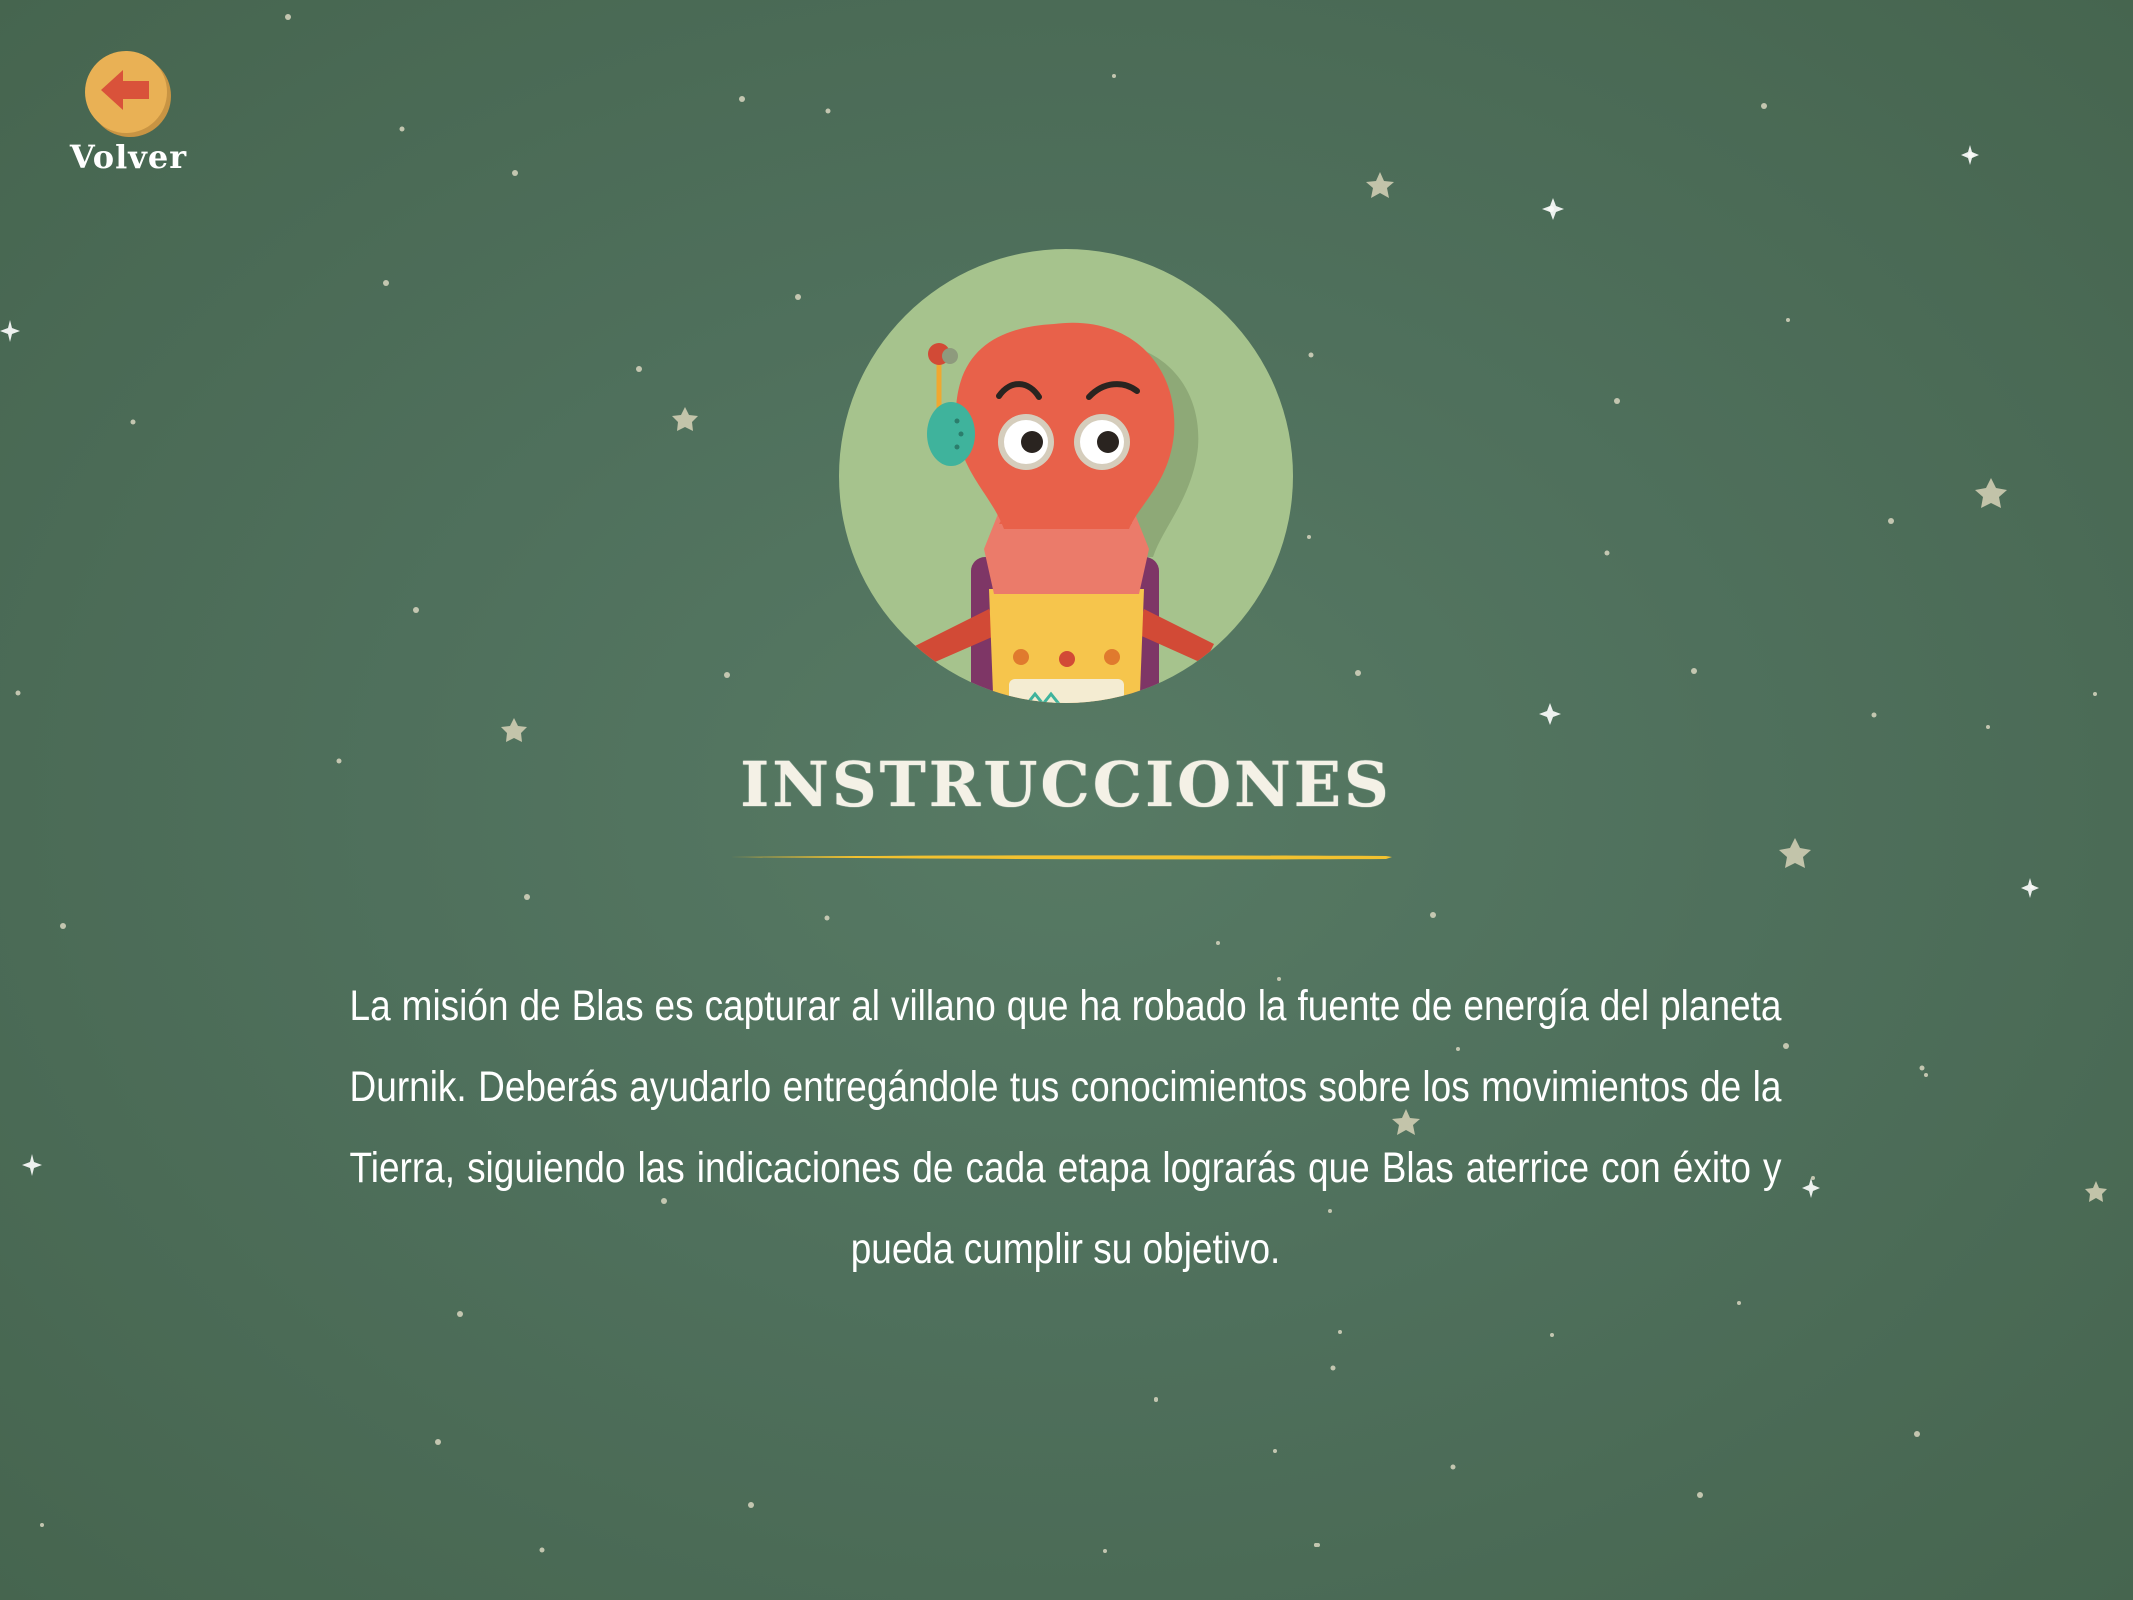 The image size is (2133, 1600). Describe the element at coordinates (1066, 784) in the screenshot. I see `page-title: INSTRUCCIONES` at that location.